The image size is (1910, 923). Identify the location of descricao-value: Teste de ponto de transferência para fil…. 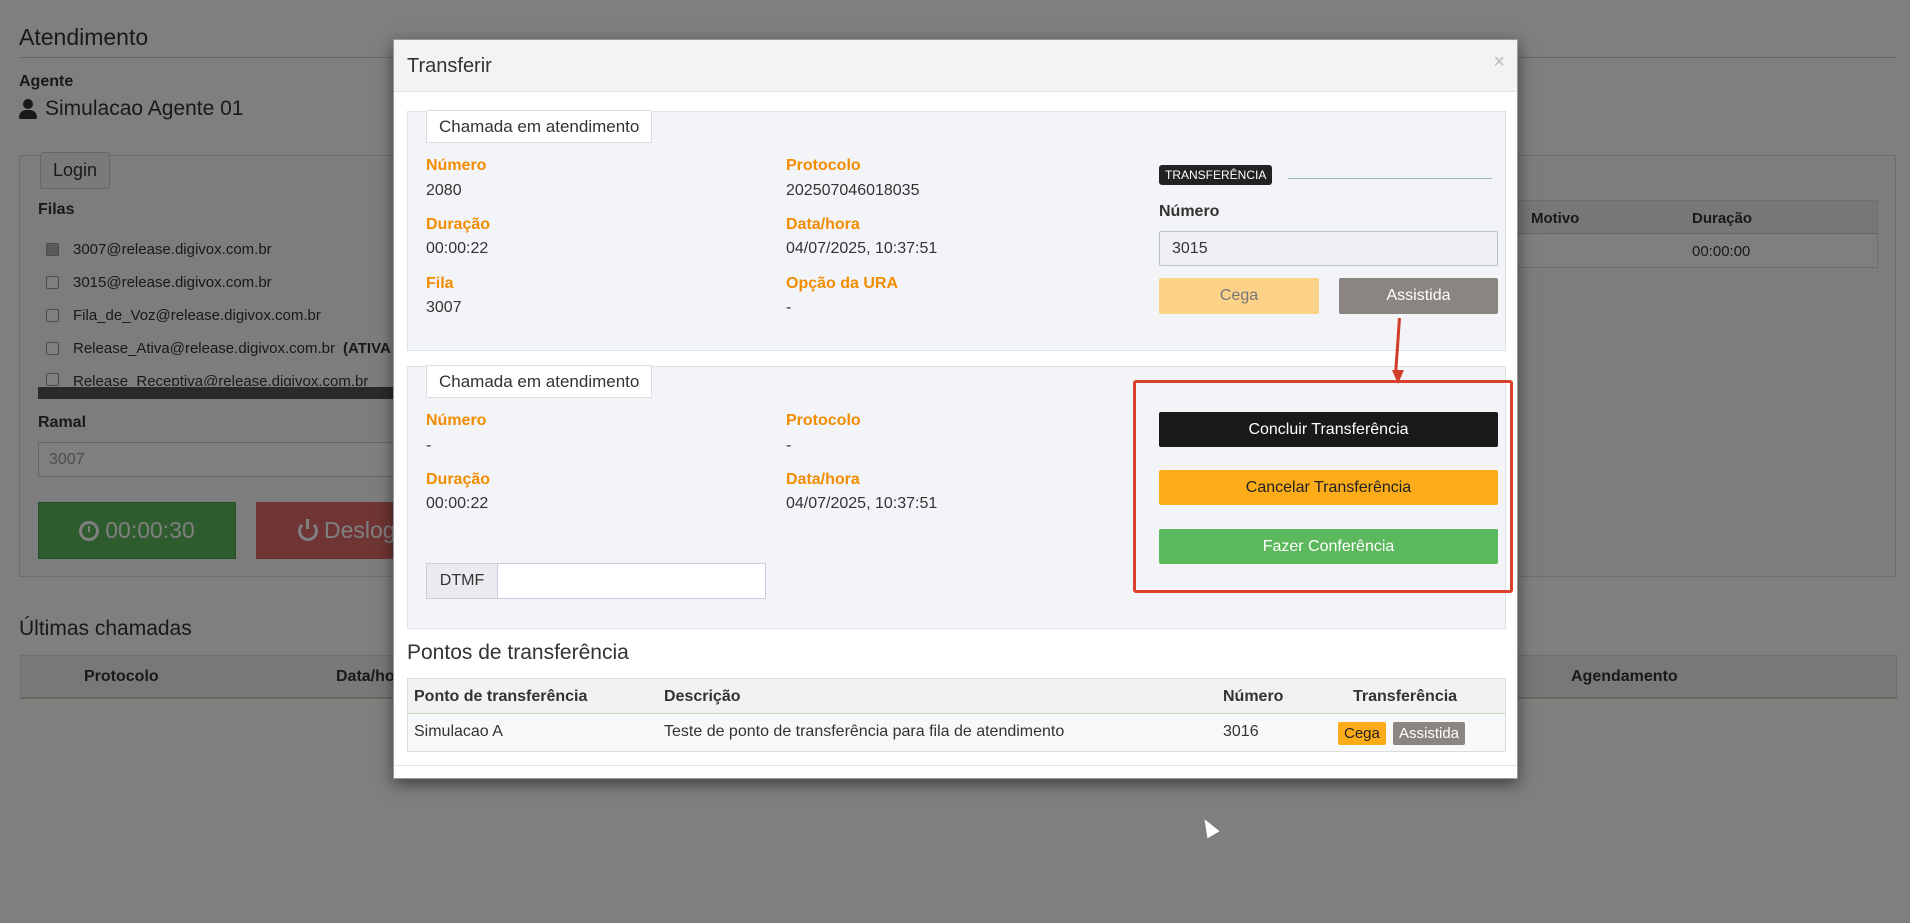
(864, 731).